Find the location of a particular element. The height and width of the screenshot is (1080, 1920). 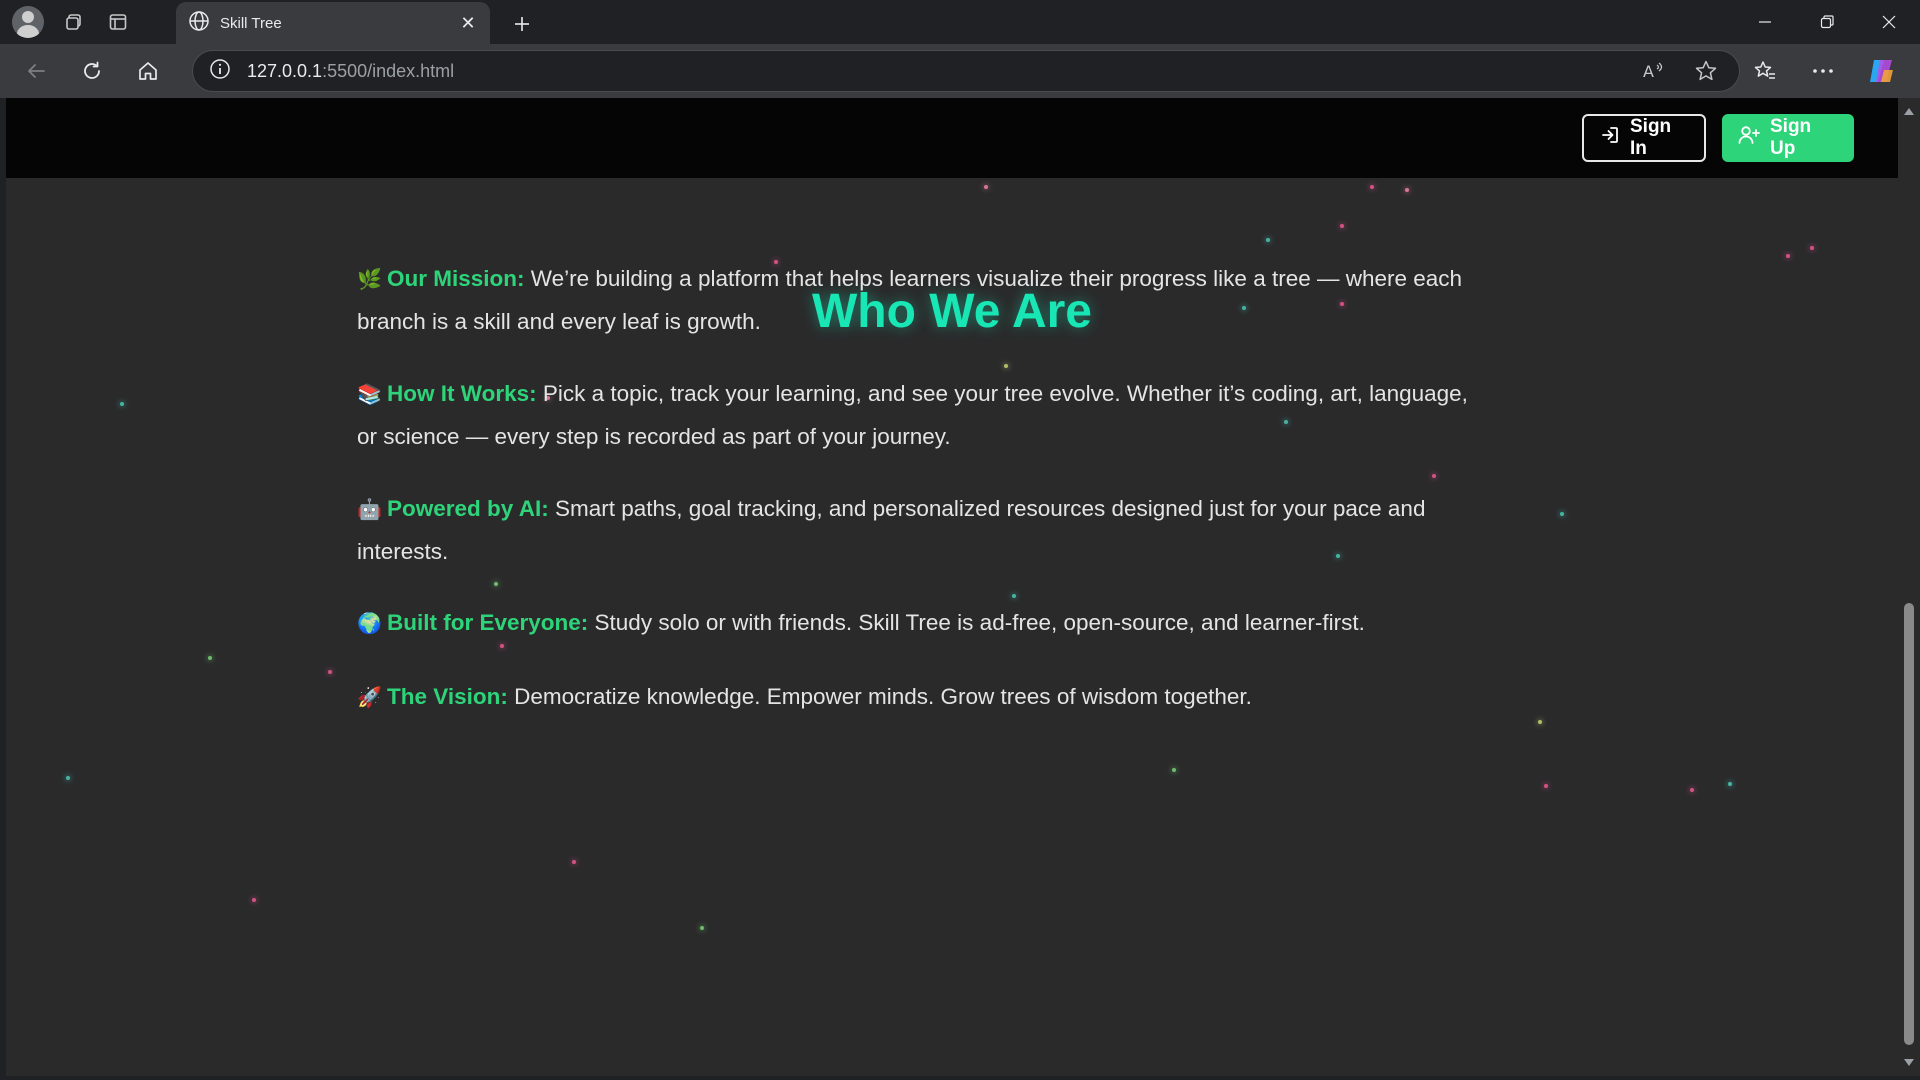

section-label: Powered by AI: is located at coordinates (468, 508).